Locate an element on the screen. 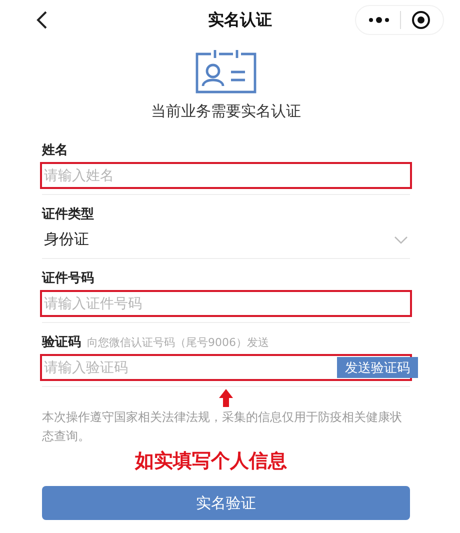 The height and width of the screenshot is (533, 460). text-input: 请输入证件号码 is located at coordinates (226, 304).